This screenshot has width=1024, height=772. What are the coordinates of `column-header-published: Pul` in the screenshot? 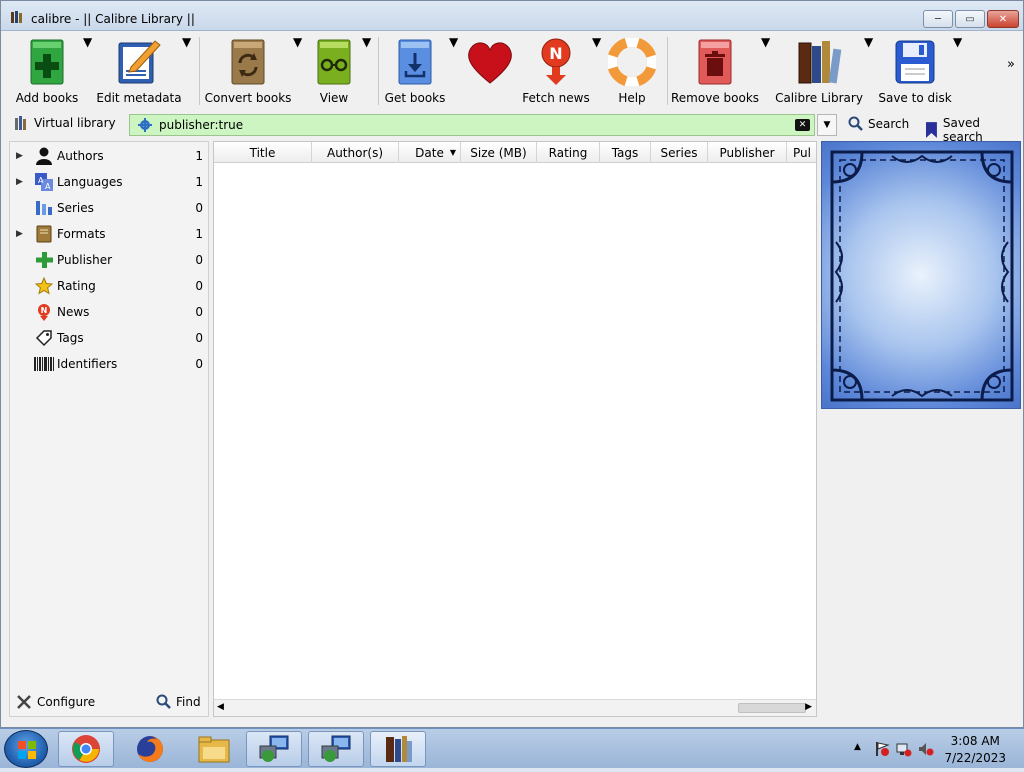 It's located at (801, 152).